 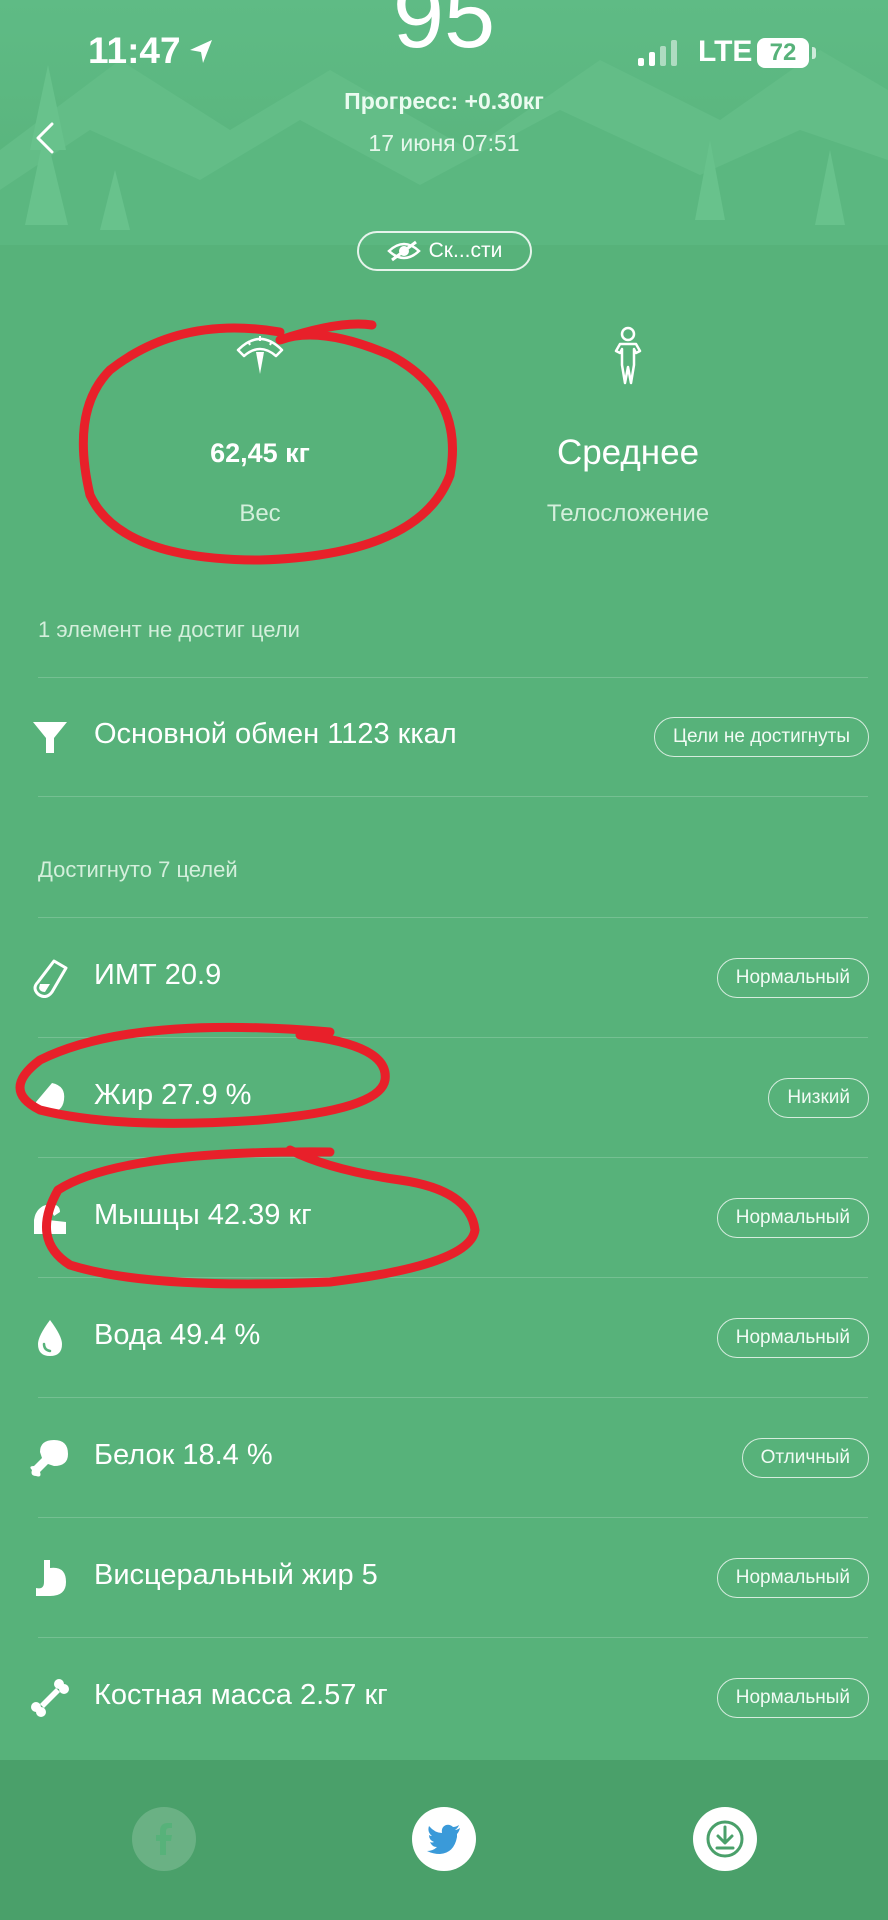 I want to click on water-drop-icon, so click(x=50, y=1338).